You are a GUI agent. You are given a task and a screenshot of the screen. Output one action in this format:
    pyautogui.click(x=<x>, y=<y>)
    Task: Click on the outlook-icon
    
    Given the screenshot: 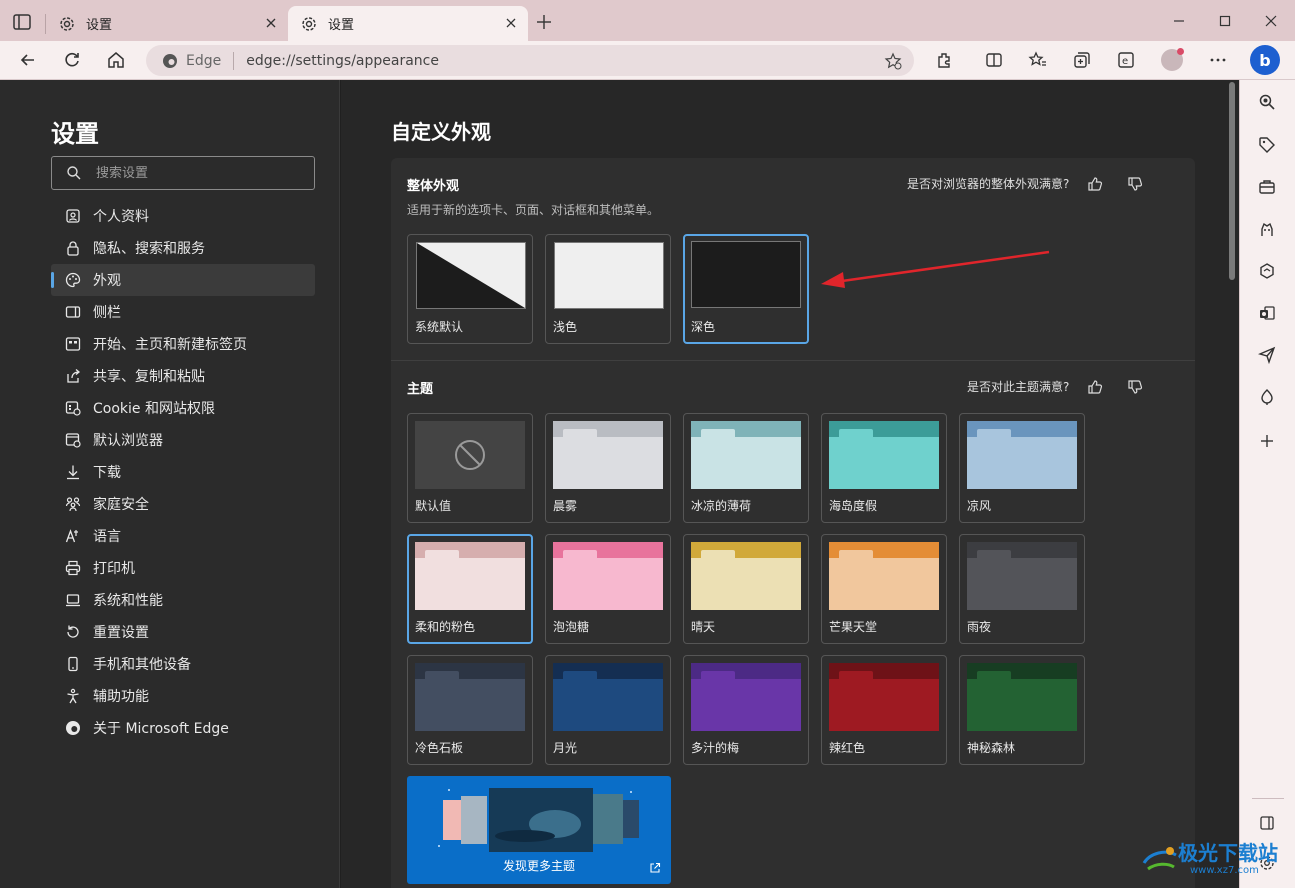 What is the action you would take?
    pyautogui.click(x=1267, y=313)
    